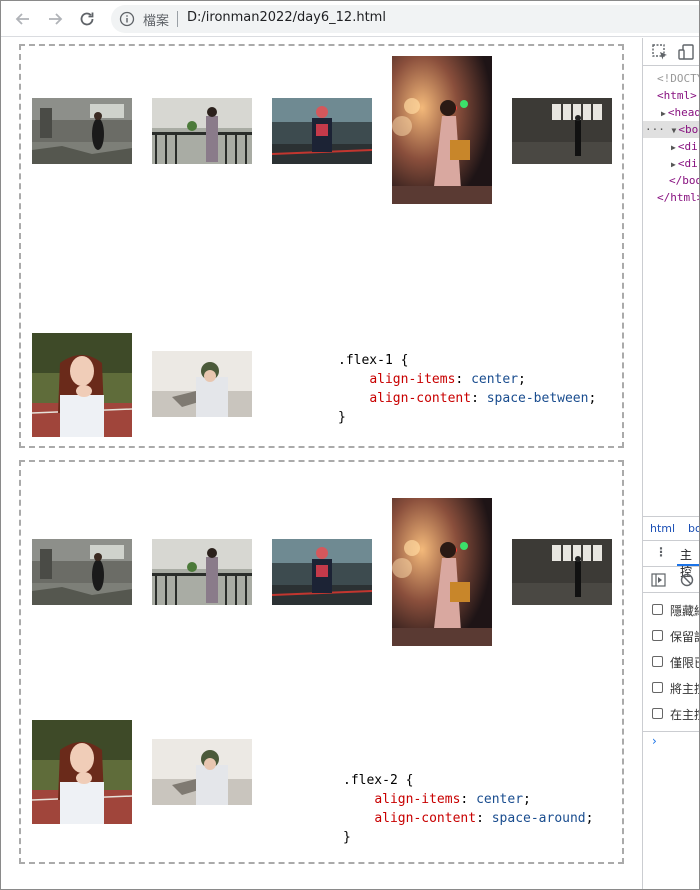 The height and width of the screenshot is (890, 700). I want to click on scheme-label: 檔案, so click(156, 21).